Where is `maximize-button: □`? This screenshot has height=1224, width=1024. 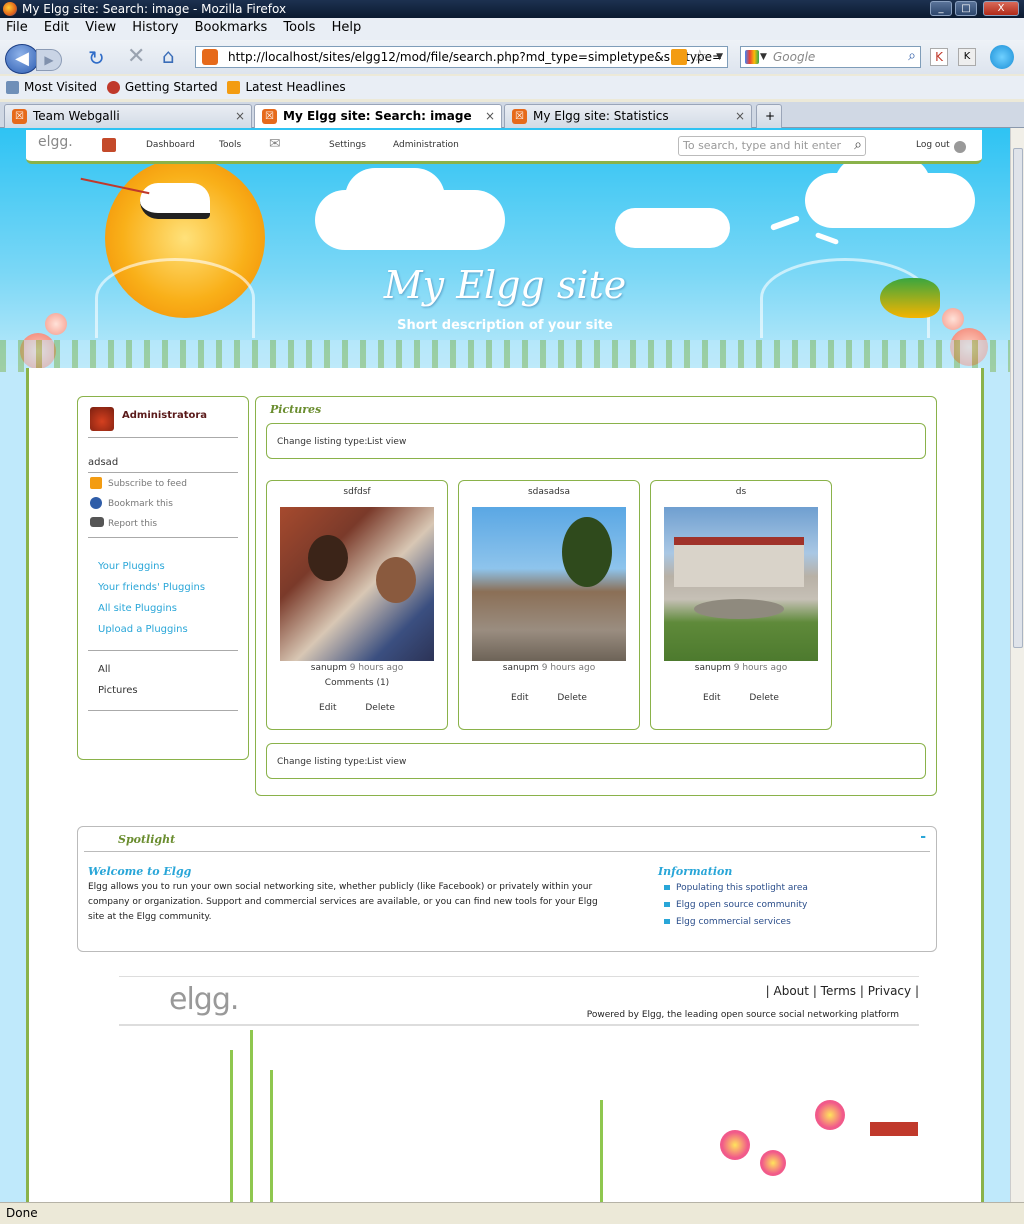
maximize-button: □ is located at coordinates (966, 8).